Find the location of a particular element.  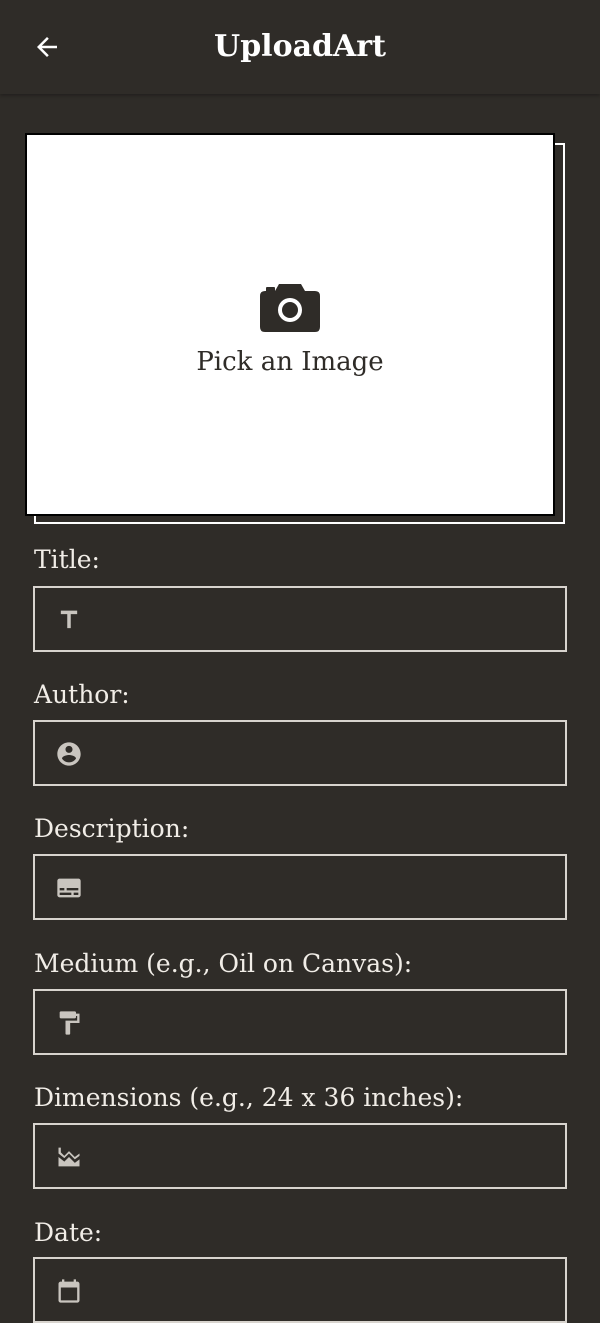

date-input is located at coordinates (327, 1291).